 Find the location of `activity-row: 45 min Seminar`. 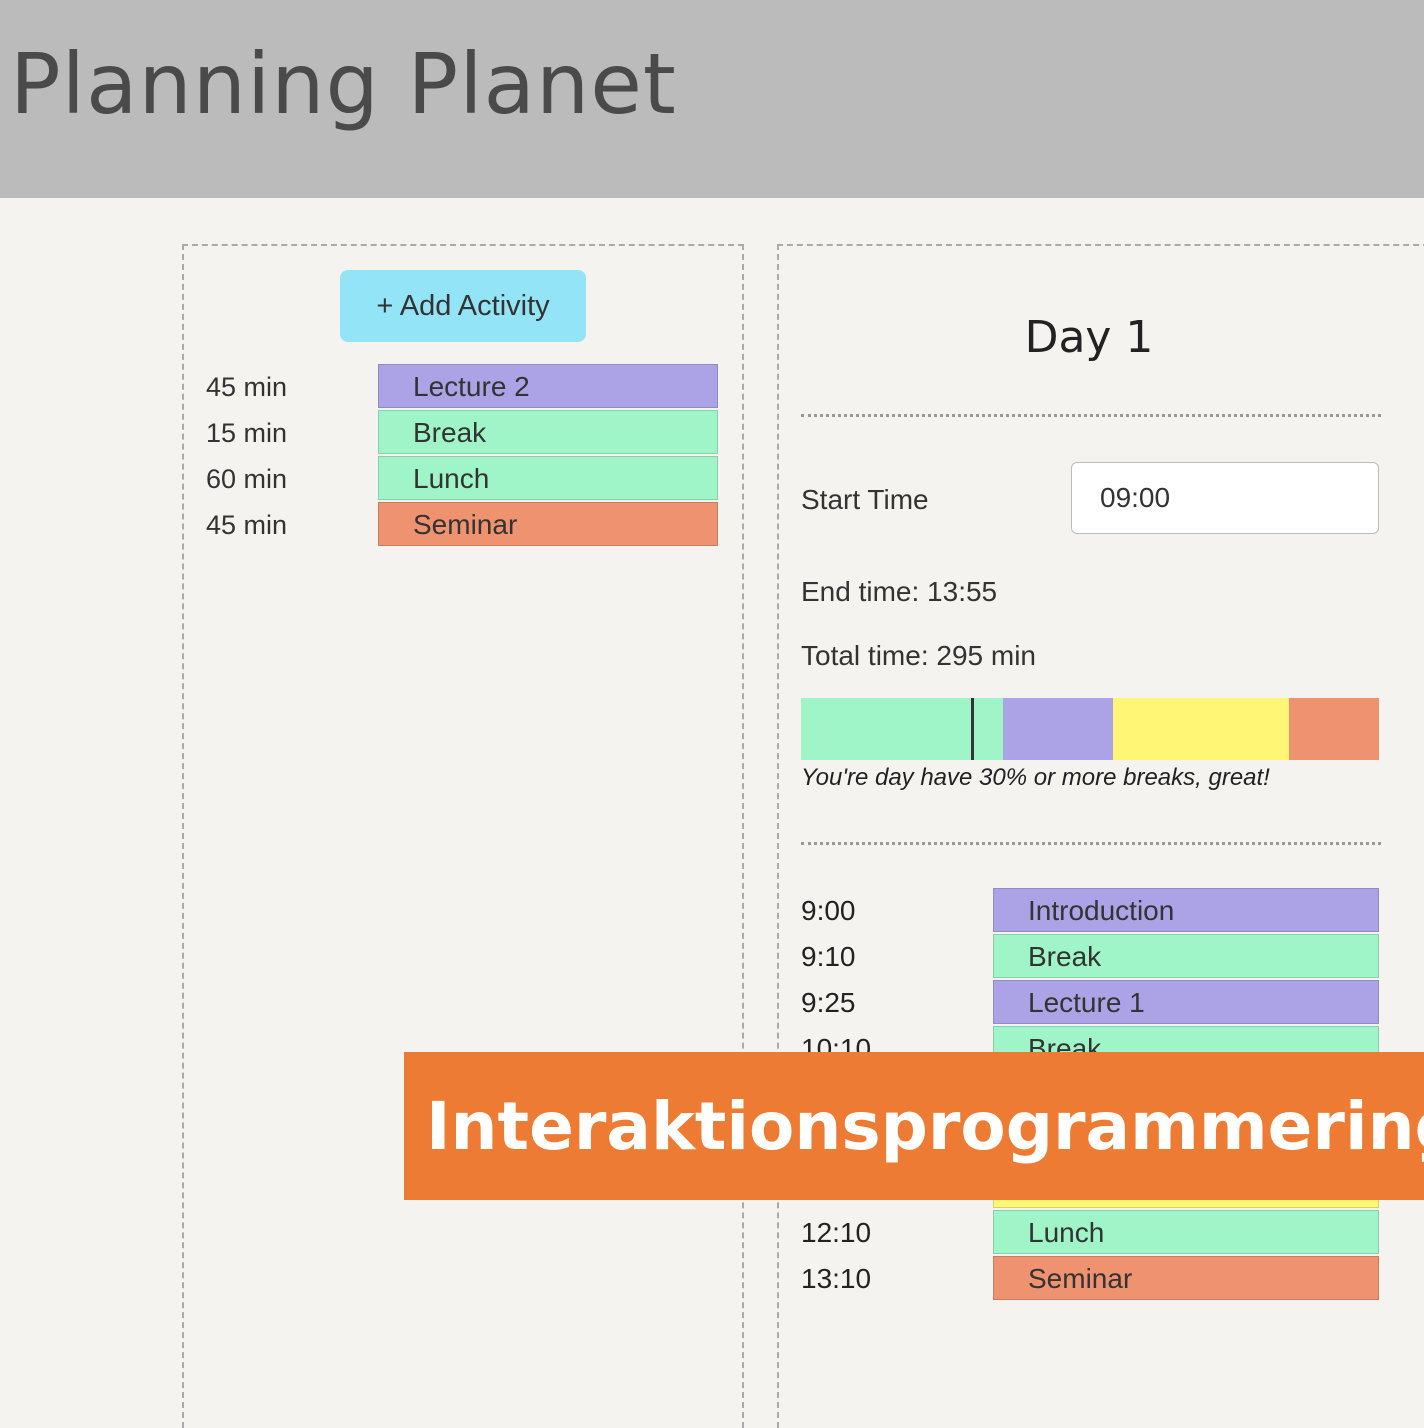

activity-row: 45 min Seminar is located at coordinates (466, 525).